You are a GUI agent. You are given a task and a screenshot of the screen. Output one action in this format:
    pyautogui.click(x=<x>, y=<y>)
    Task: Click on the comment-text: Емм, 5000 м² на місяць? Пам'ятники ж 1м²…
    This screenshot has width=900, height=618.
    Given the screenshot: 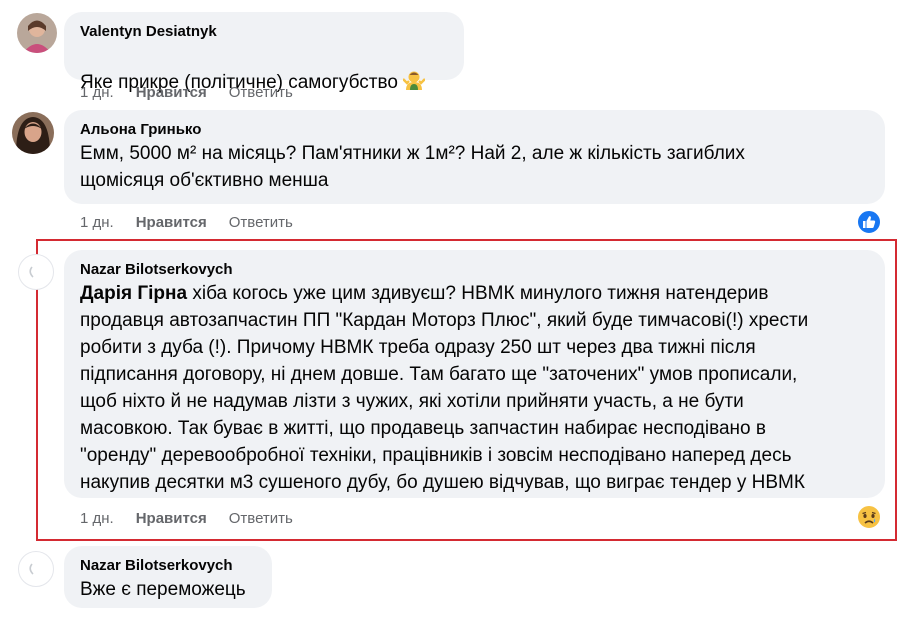 What is the action you would take?
    pyautogui.click(x=412, y=167)
    